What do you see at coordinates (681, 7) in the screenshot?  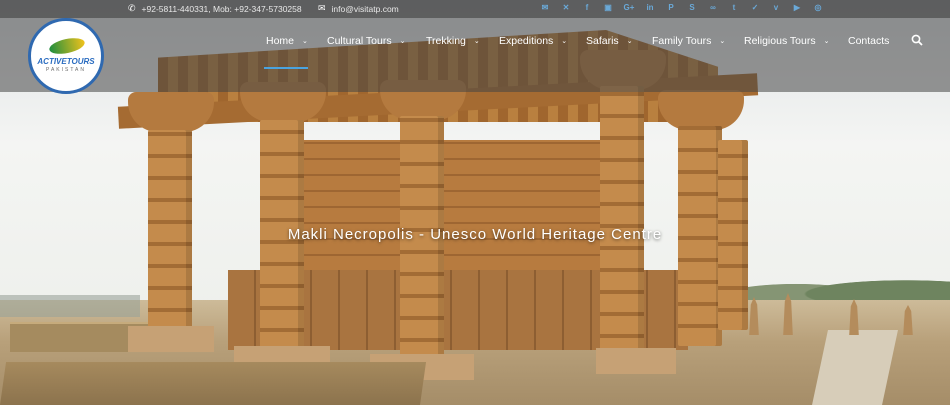 I see `social-links: ✉ ✕ f ▣ G+ in P S ∞ t ✓ v ▶ ◎` at bounding box center [681, 7].